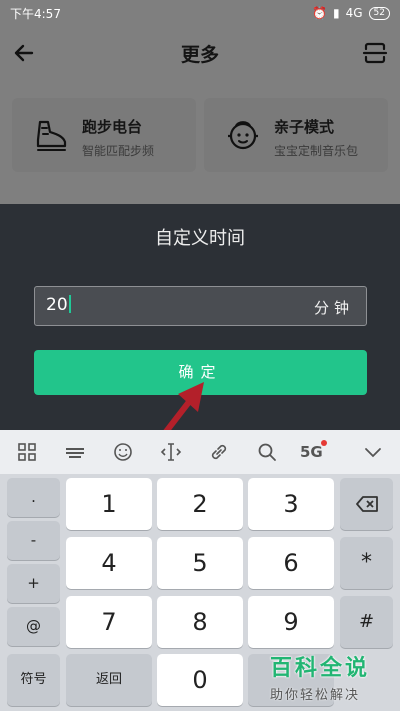 Image resolution: width=400 pixels, height=711 pixels. Describe the element at coordinates (315, 695) in the screenshot. I see `watermark-subtitle: 助你轻松解决` at that location.